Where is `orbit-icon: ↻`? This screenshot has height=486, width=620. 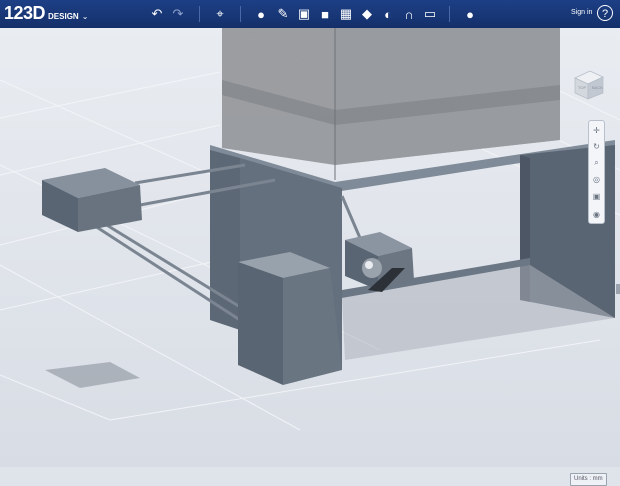 orbit-icon: ↻ is located at coordinates (596, 146).